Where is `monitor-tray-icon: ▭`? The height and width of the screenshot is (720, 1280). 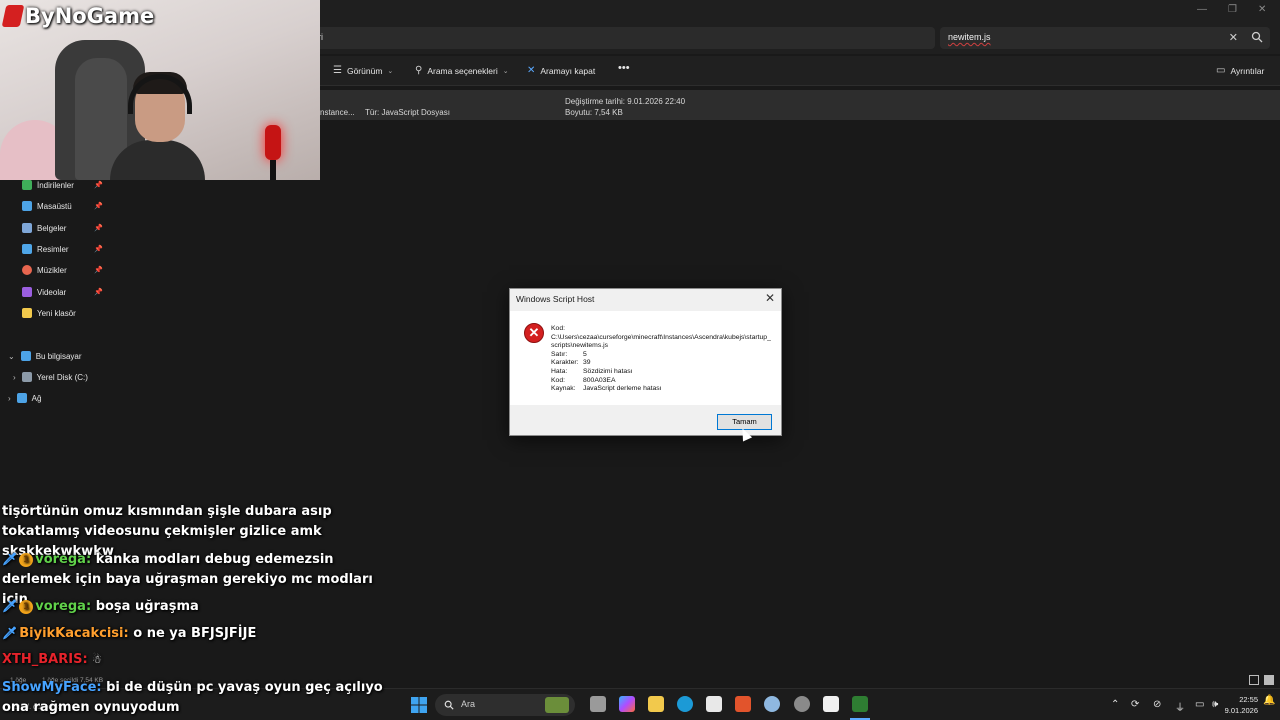
monitor-tray-icon: ▭ is located at coordinates (1199, 704).